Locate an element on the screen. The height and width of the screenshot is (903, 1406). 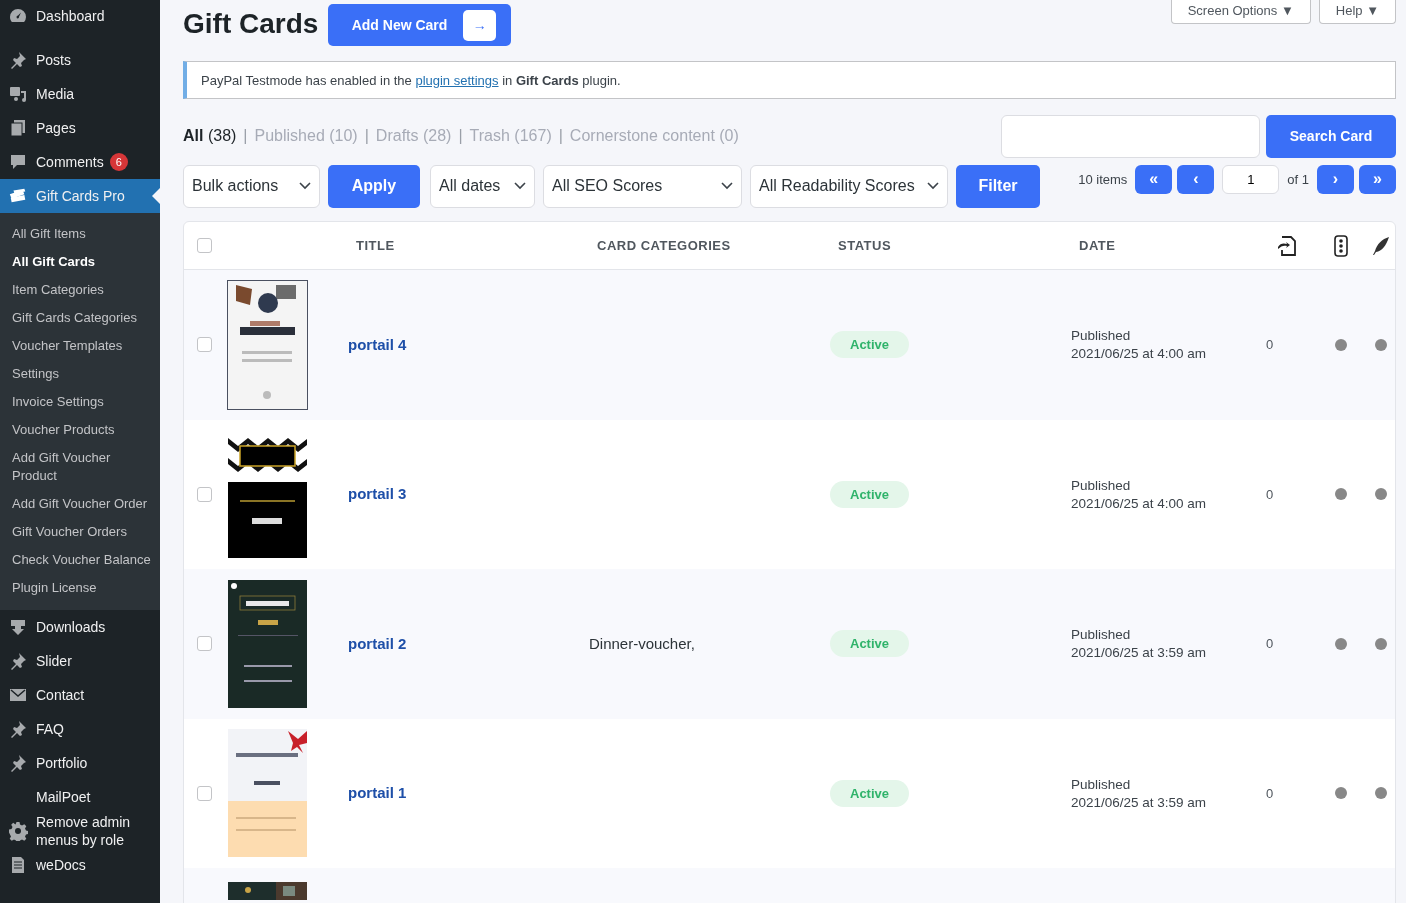
seo-scores-select: All SEO Scores is located at coordinates (642, 186).